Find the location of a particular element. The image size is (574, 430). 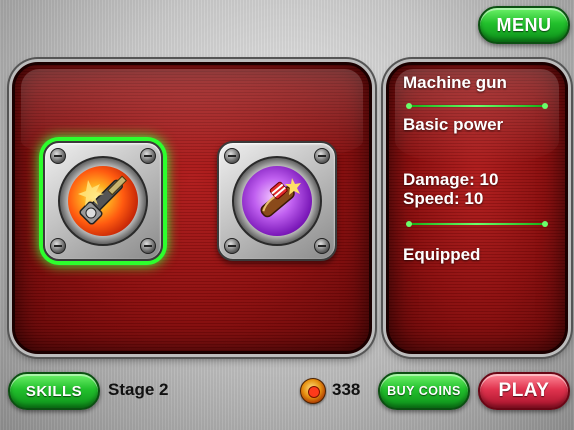

menu-button-label: MENU is located at coordinates (524, 24).